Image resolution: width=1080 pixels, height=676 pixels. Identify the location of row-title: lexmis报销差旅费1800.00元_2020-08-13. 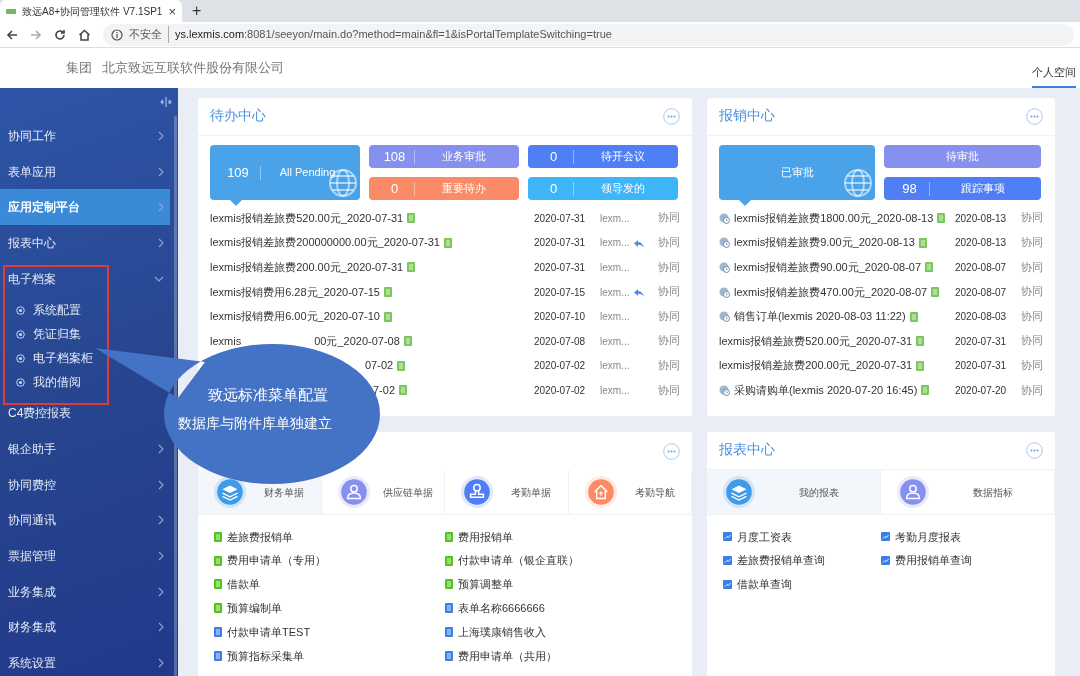
(834, 218).